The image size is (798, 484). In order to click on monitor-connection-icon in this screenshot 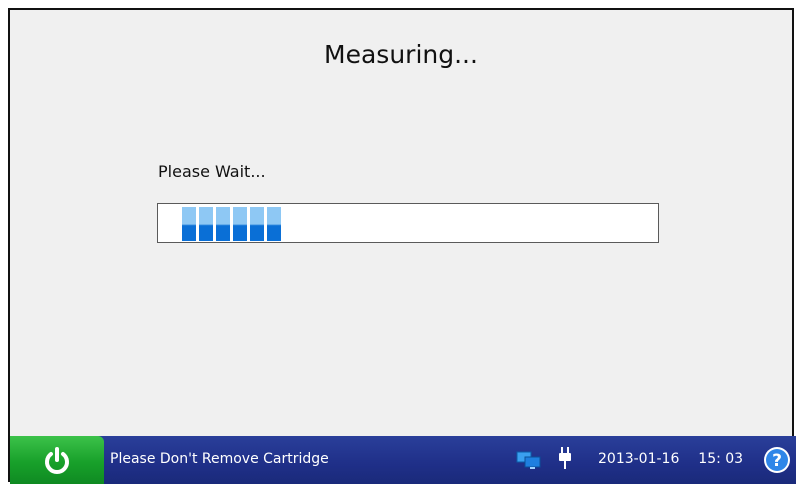, I will do `click(528, 460)`.